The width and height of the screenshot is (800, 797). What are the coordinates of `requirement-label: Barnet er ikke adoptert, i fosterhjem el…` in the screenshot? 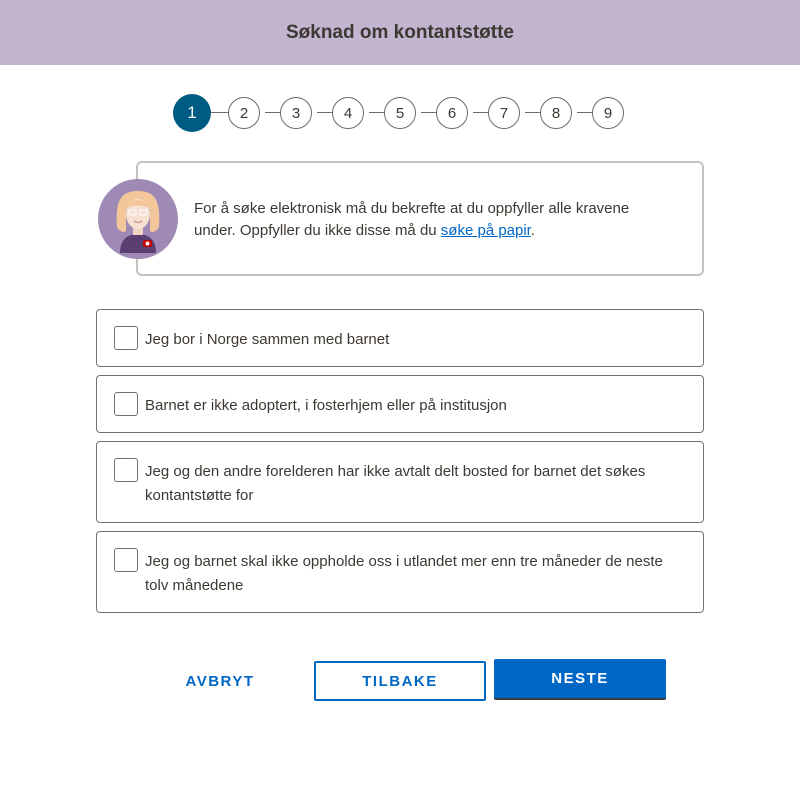 It's located at (326, 405).